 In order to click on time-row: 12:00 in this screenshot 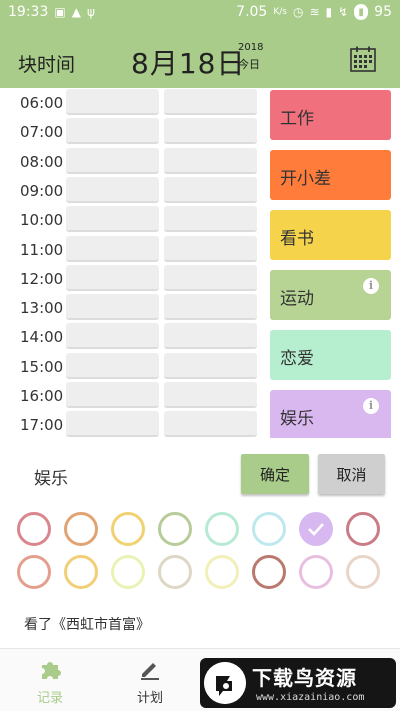, I will do `click(132, 278)`.